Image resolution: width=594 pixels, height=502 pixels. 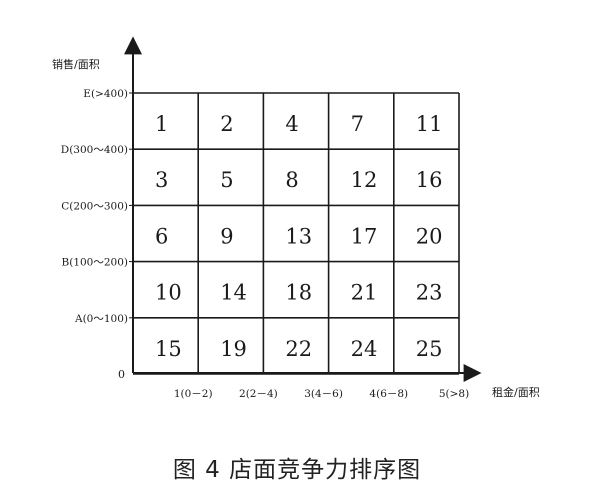 I want to click on x-axis-label: 4(6－8), so click(x=388, y=394).